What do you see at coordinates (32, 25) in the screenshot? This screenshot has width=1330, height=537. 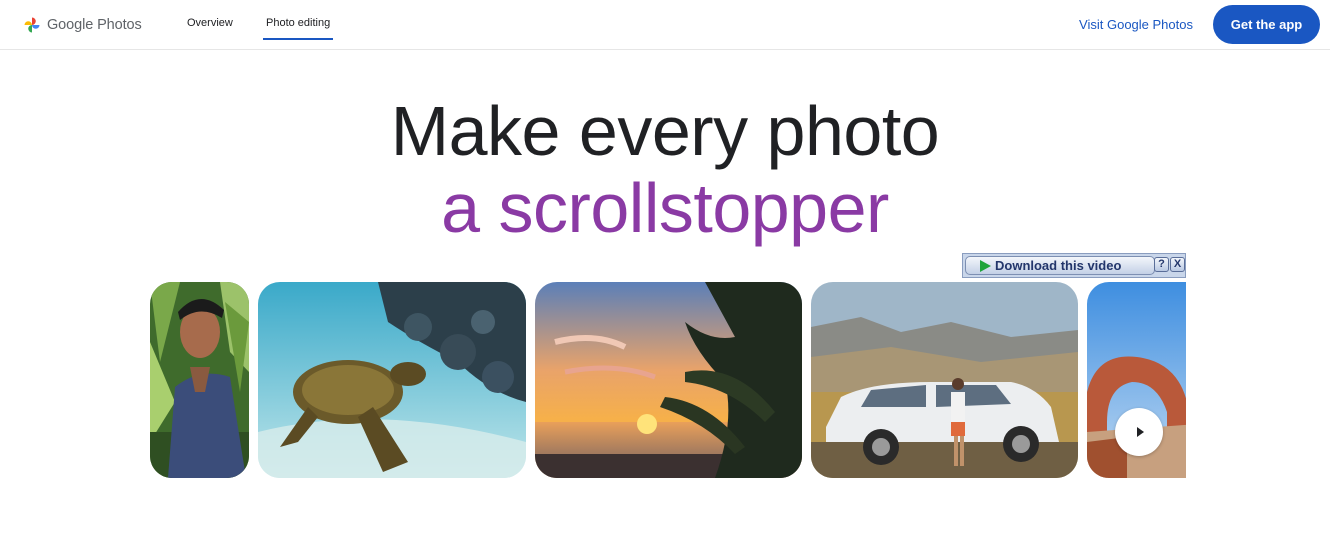 I see `google-photos-pinwheel-icon` at bounding box center [32, 25].